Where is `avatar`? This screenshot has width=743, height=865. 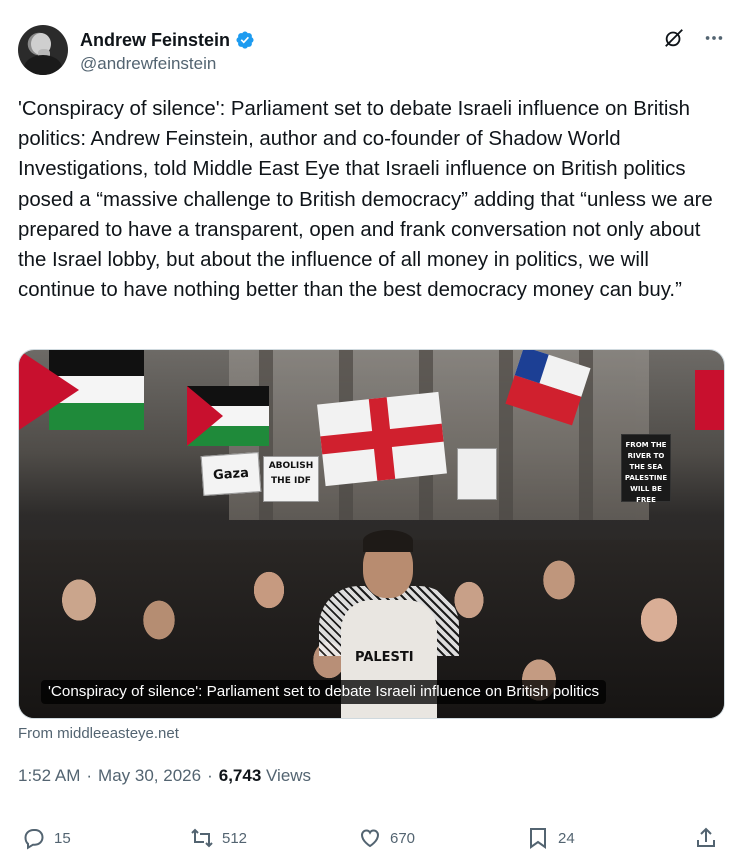
avatar is located at coordinates (43, 50).